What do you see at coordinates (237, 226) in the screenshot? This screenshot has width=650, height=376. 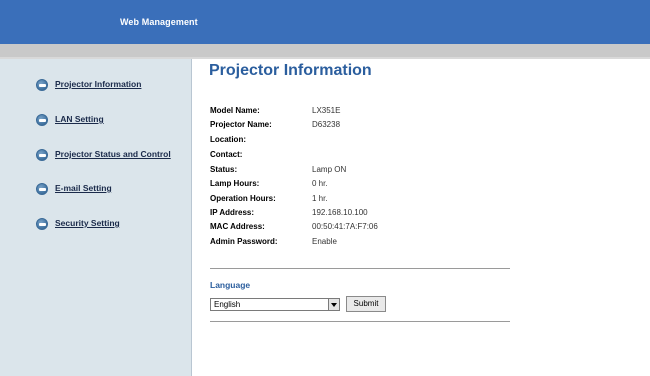 I see `info-label: MAC Address:` at bounding box center [237, 226].